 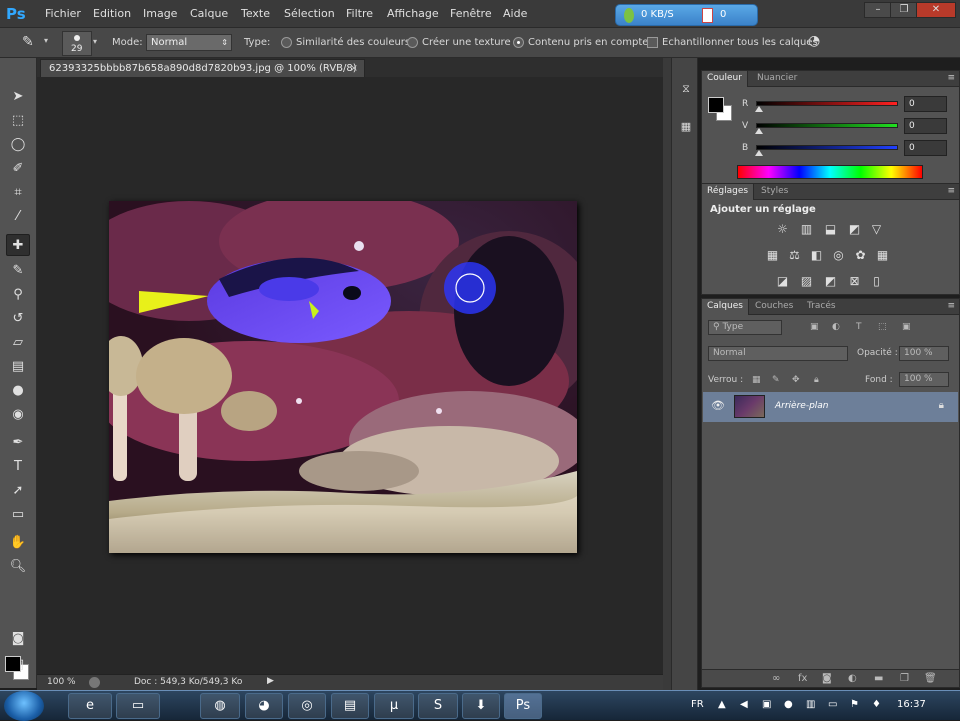 What do you see at coordinates (924, 379) in the screenshot?
I see `fill-input: 100 %` at bounding box center [924, 379].